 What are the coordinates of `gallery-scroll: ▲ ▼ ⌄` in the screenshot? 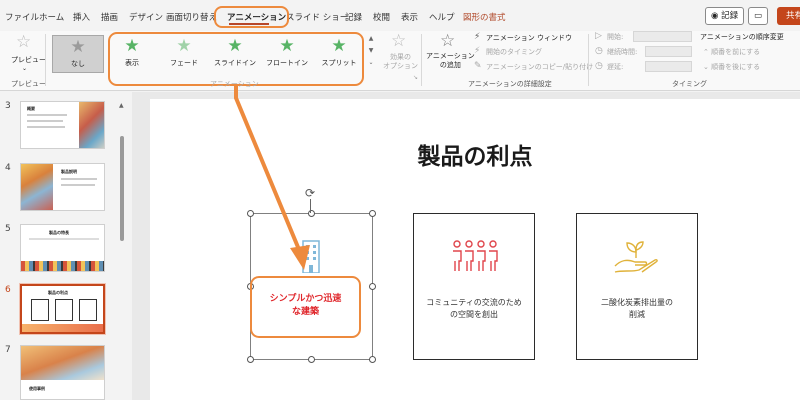 It's located at (371, 53).